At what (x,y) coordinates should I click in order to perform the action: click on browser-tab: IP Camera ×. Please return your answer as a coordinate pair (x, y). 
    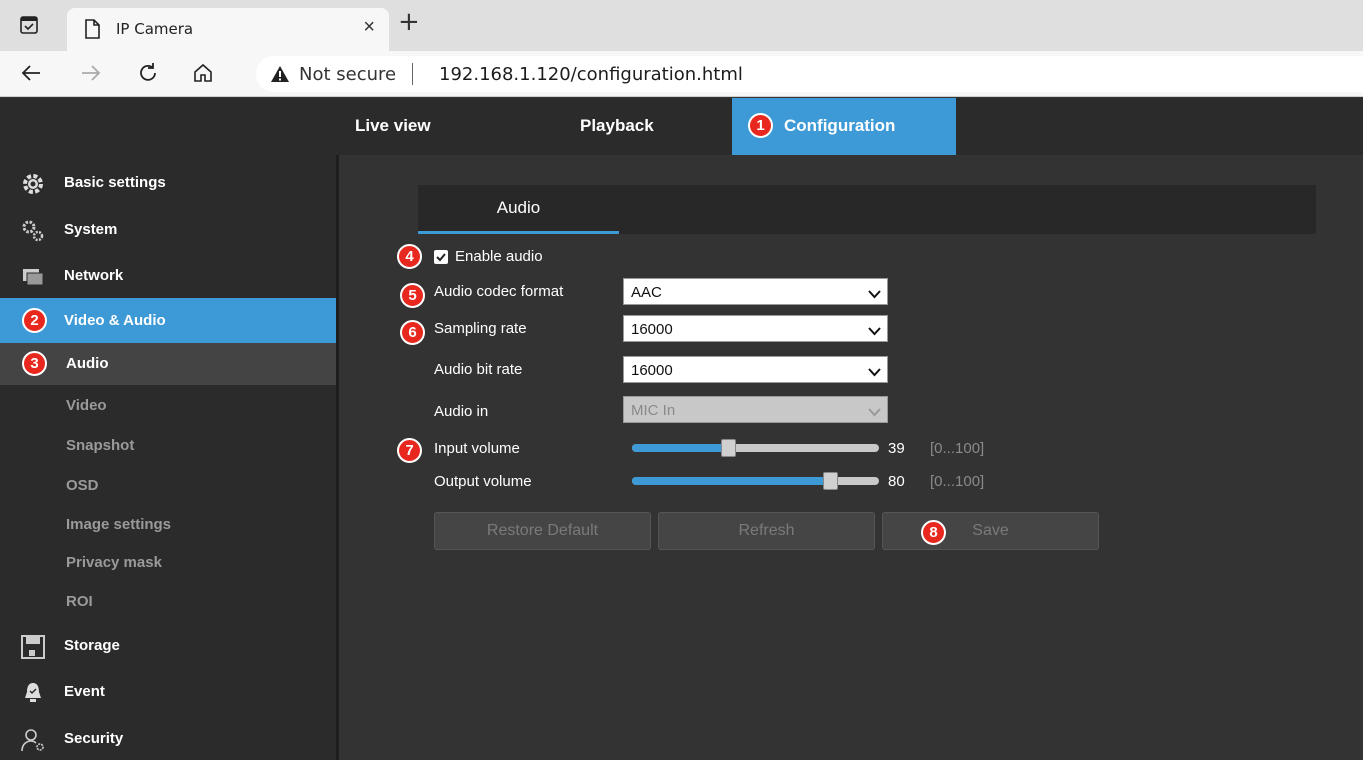
    Looking at the image, I should click on (228, 29).